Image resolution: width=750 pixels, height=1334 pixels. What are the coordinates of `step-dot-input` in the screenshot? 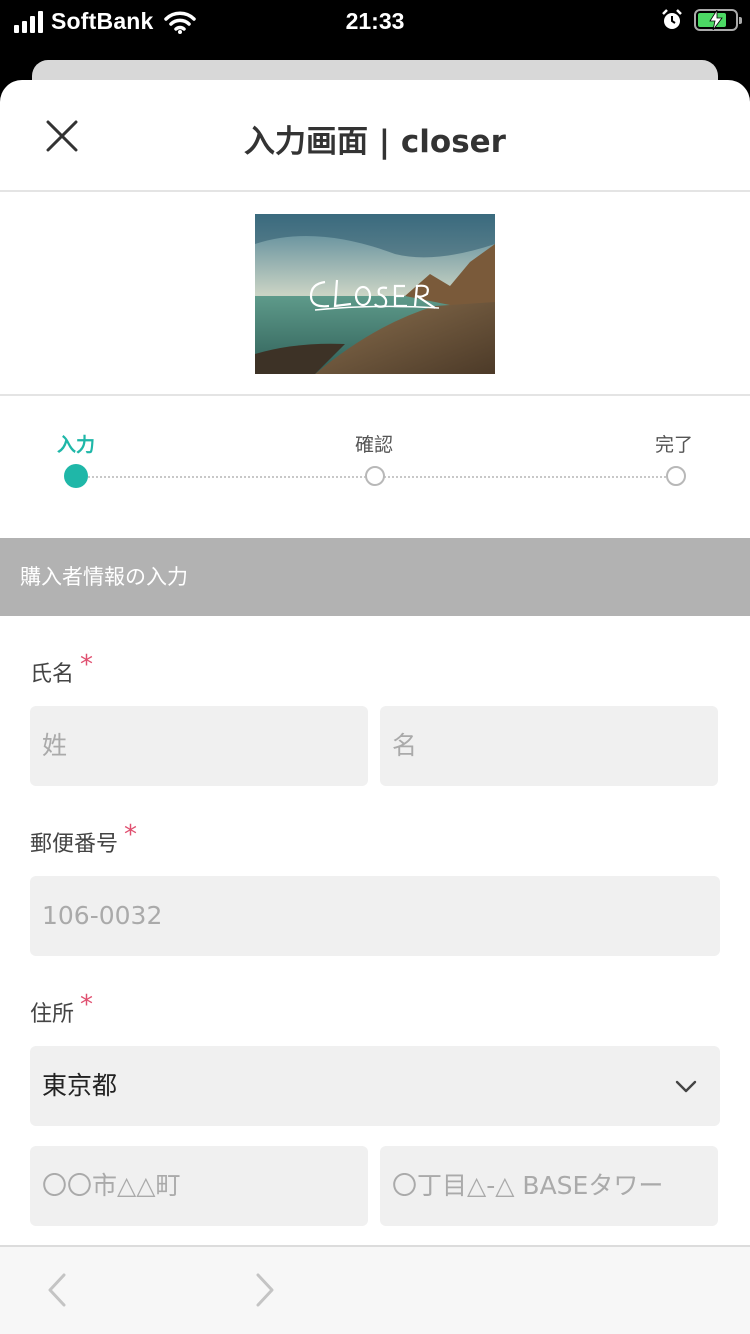 It's located at (76, 476).